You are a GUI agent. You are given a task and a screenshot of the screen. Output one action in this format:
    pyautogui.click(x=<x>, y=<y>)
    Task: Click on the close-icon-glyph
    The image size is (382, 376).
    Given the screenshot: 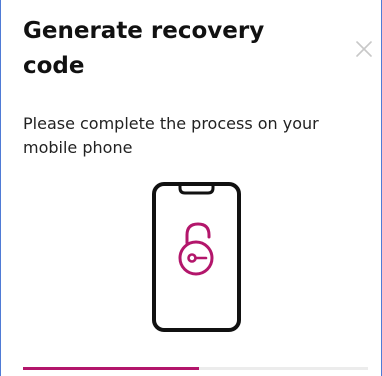 What is the action you would take?
    pyautogui.click(x=364, y=49)
    